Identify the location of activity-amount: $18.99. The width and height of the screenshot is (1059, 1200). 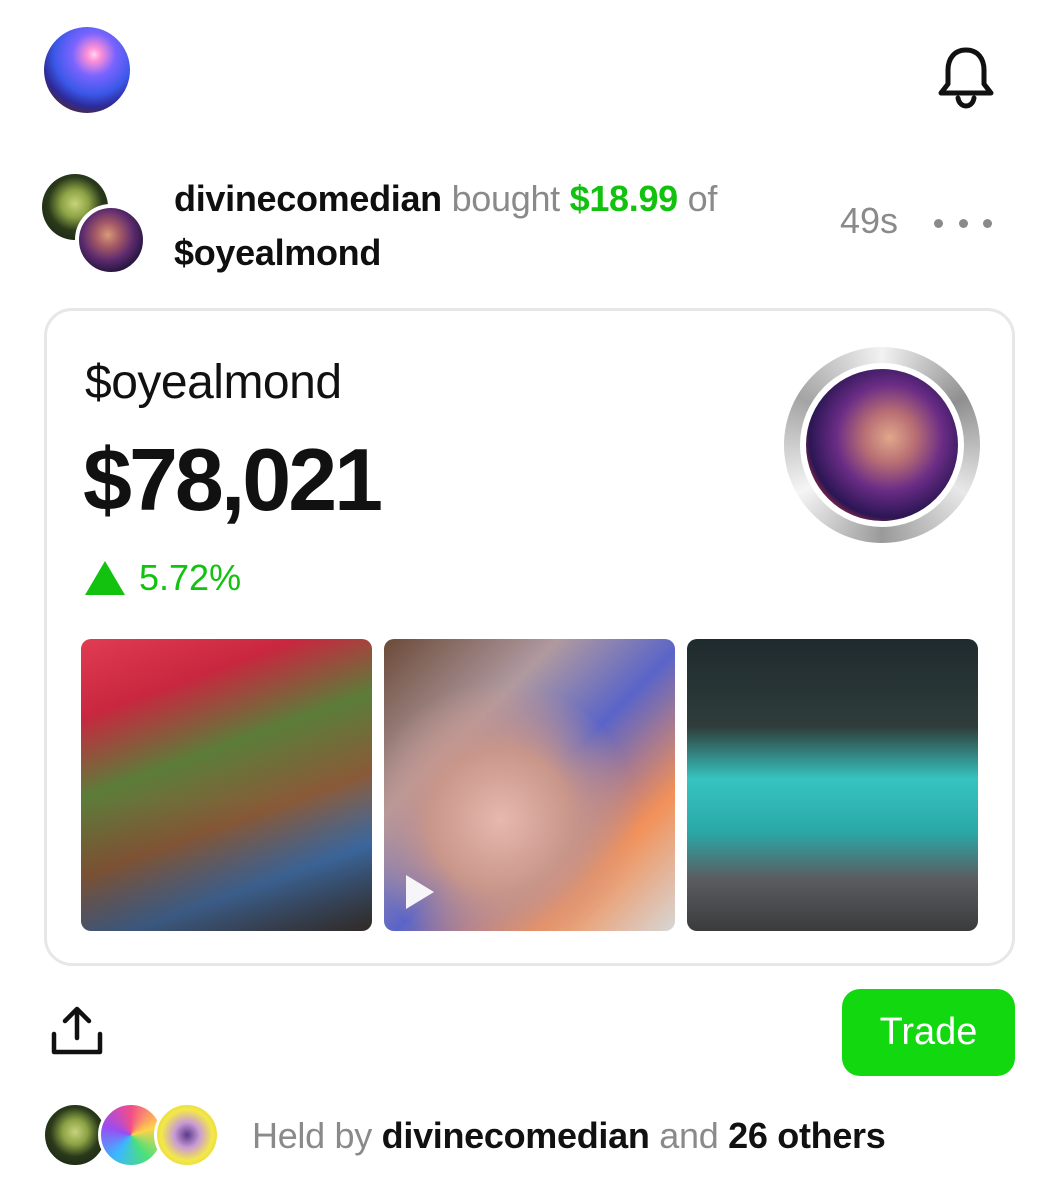
(624, 198).